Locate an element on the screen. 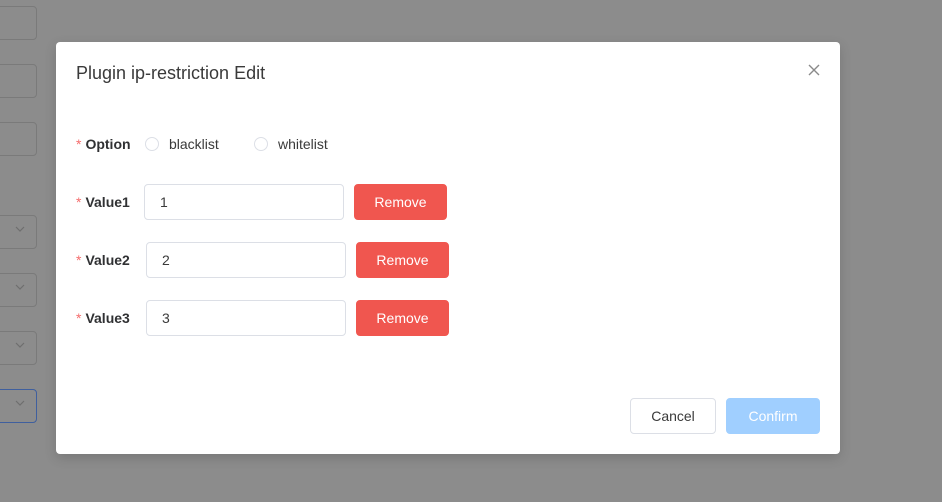  value1-label-text: Value1 is located at coordinates (107, 202).